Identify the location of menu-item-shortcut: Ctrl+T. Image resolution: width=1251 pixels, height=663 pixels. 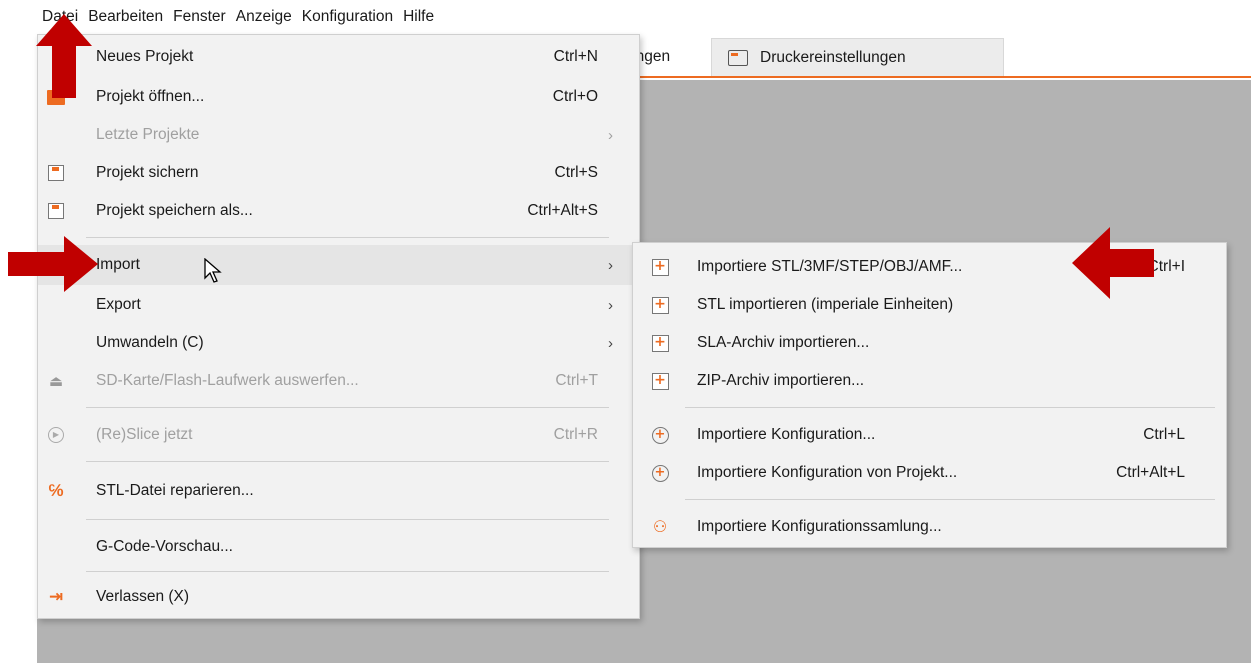
(576, 380).